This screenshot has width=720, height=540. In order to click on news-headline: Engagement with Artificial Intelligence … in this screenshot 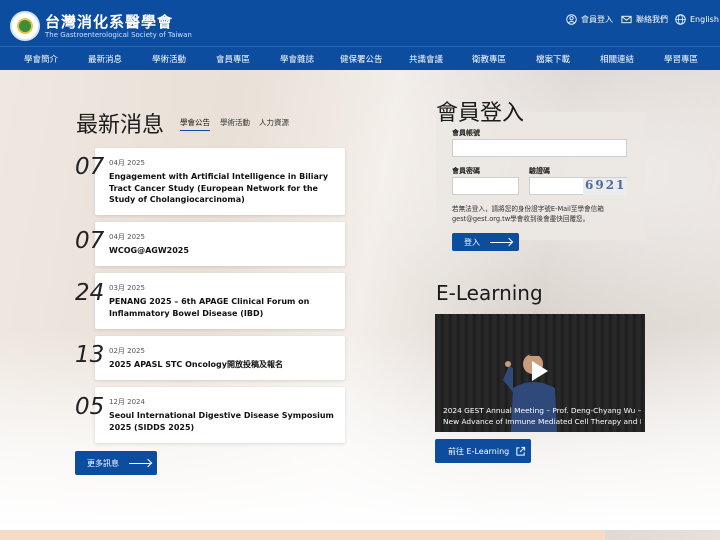, I will do `click(219, 188)`.